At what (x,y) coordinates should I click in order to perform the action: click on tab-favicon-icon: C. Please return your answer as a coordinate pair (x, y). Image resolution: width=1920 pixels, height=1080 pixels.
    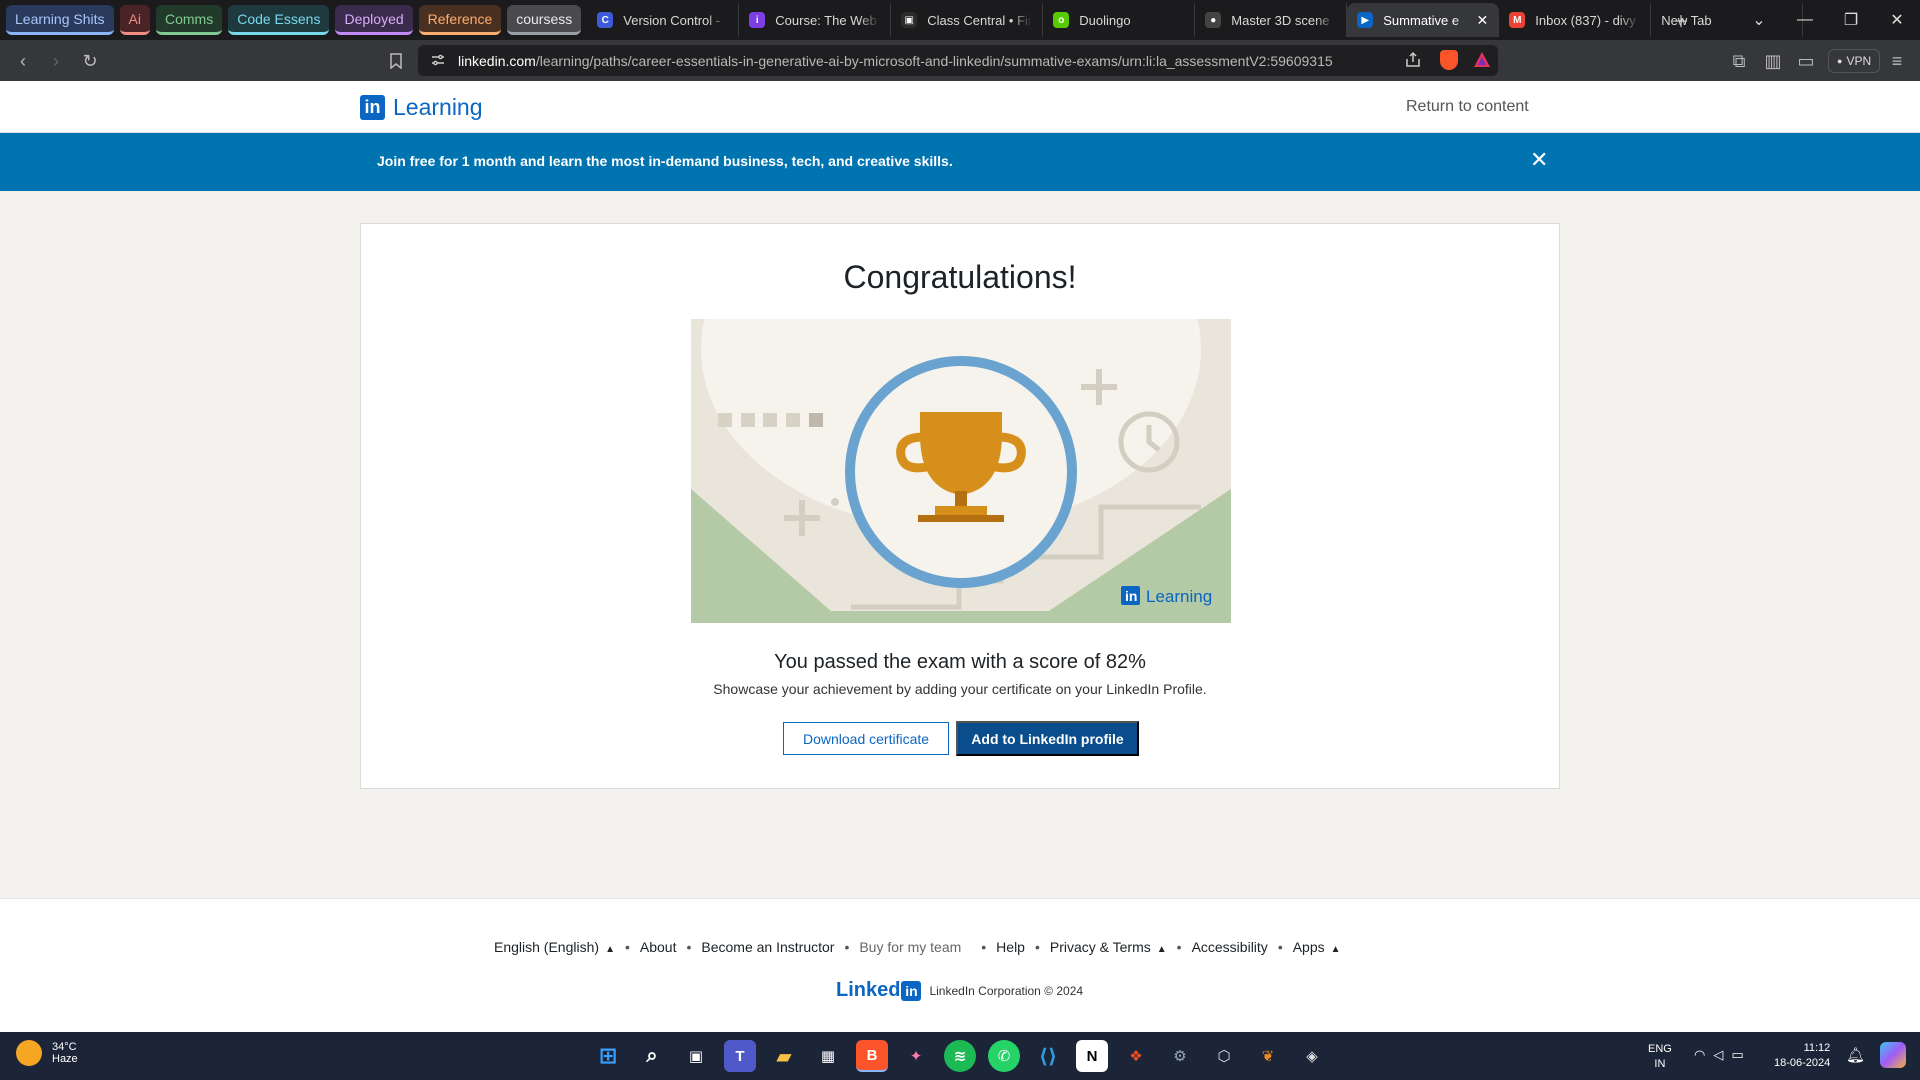
    Looking at the image, I should click on (605, 20).